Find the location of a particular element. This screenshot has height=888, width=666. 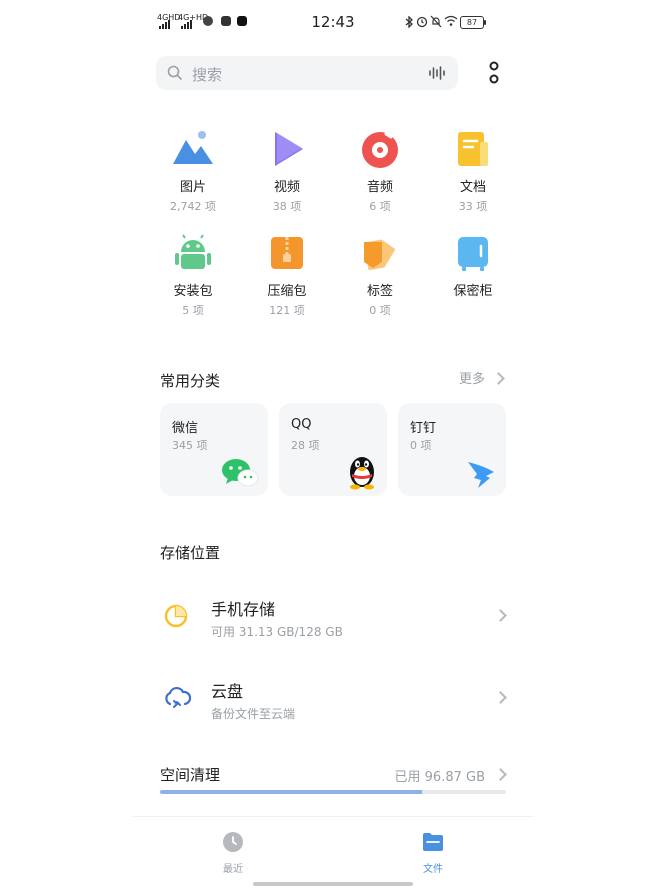

category-count: 121 项 is located at coordinates (287, 310).